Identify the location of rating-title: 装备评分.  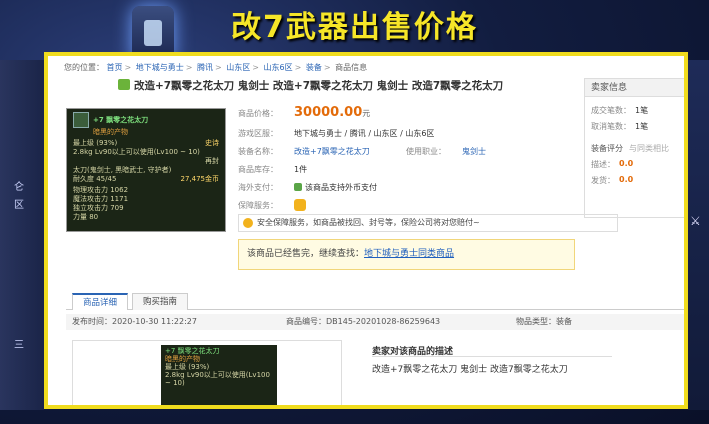
(607, 148).